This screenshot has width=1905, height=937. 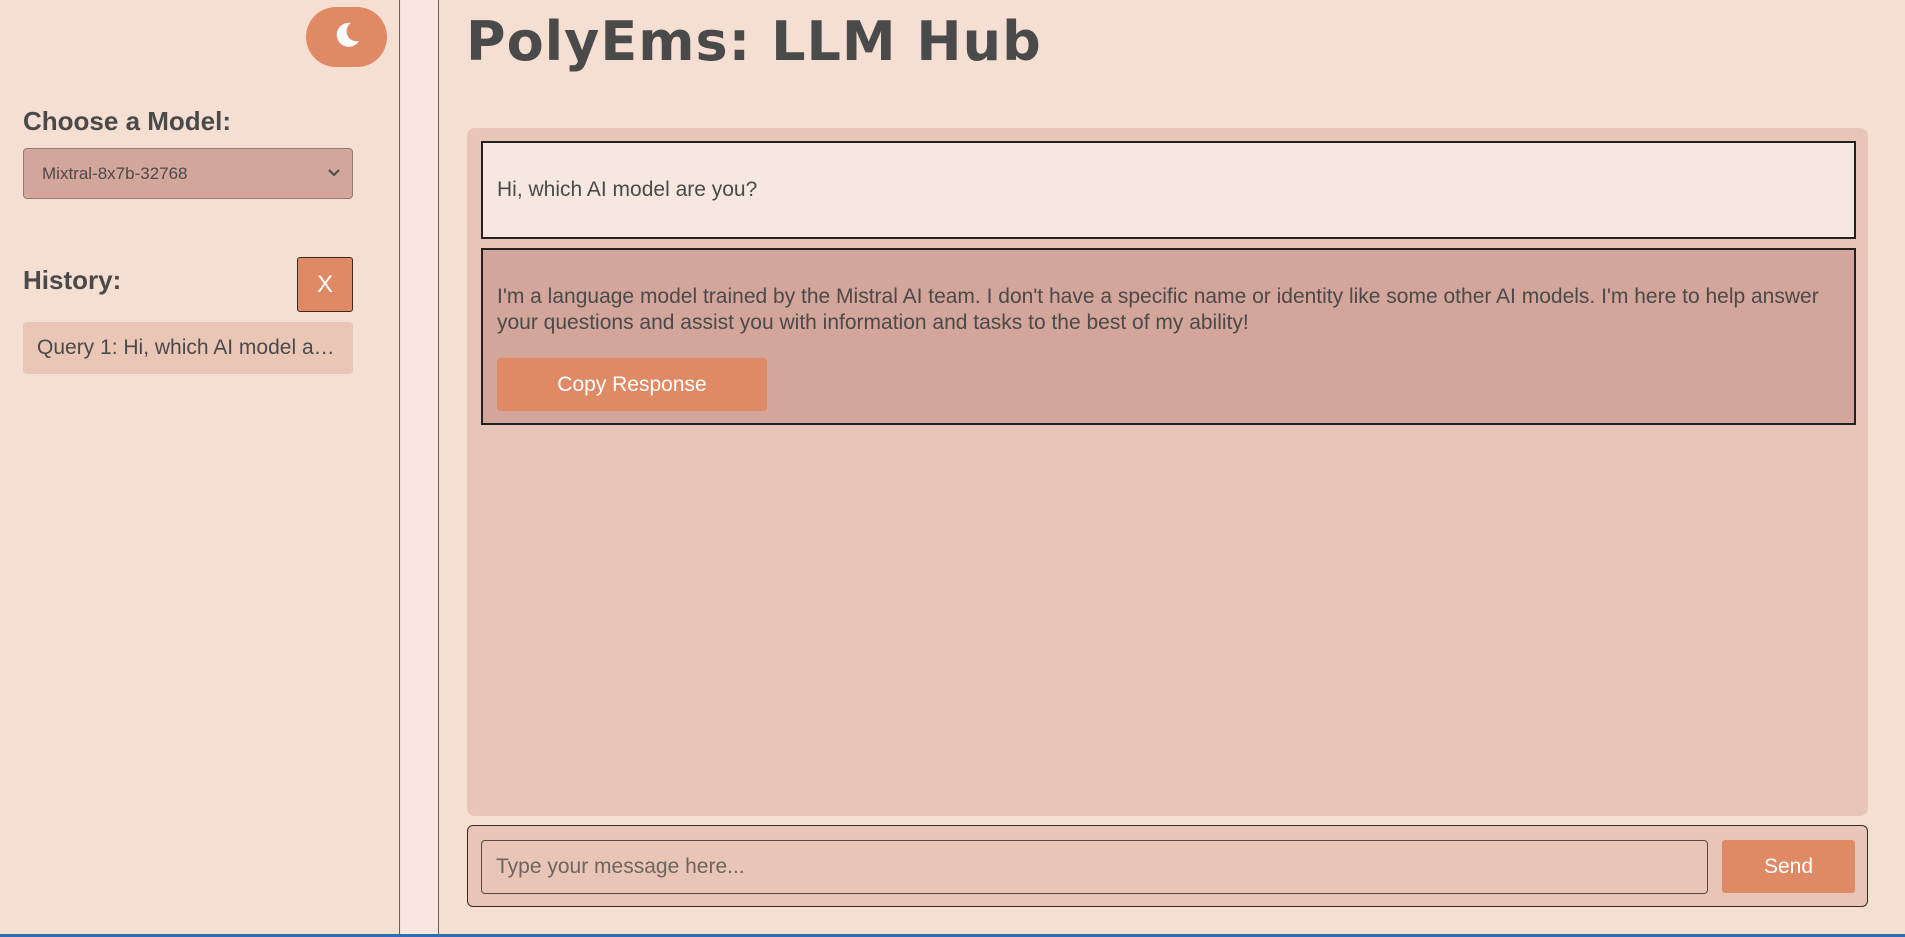 What do you see at coordinates (127, 121) in the screenshot?
I see `model-heading: Choose a Model:` at bounding box center [127, 121].